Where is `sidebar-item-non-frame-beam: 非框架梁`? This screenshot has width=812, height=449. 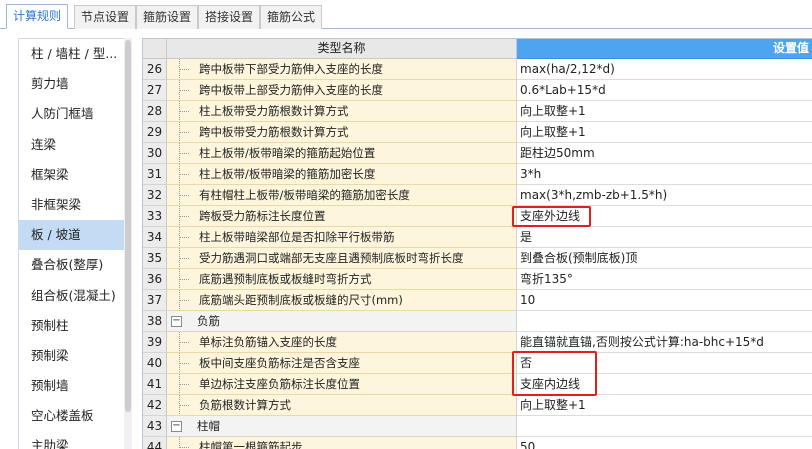
sidebar-item-non-frame-beam: 非框架梁 is located at coordinates (74, 205).